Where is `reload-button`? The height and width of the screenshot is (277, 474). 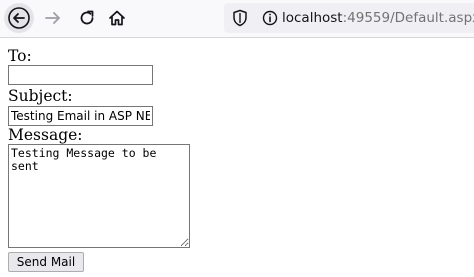 reload-button is located at coordinates (87, 18).